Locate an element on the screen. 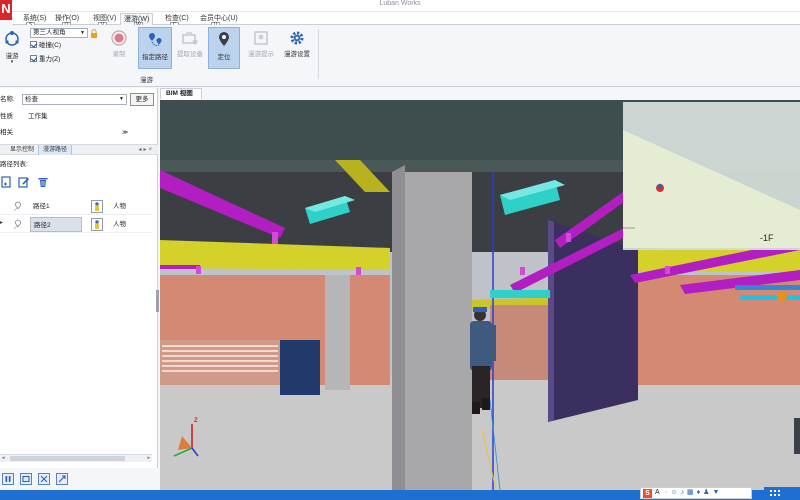  roam-icon is located at coordinates (12, 38).